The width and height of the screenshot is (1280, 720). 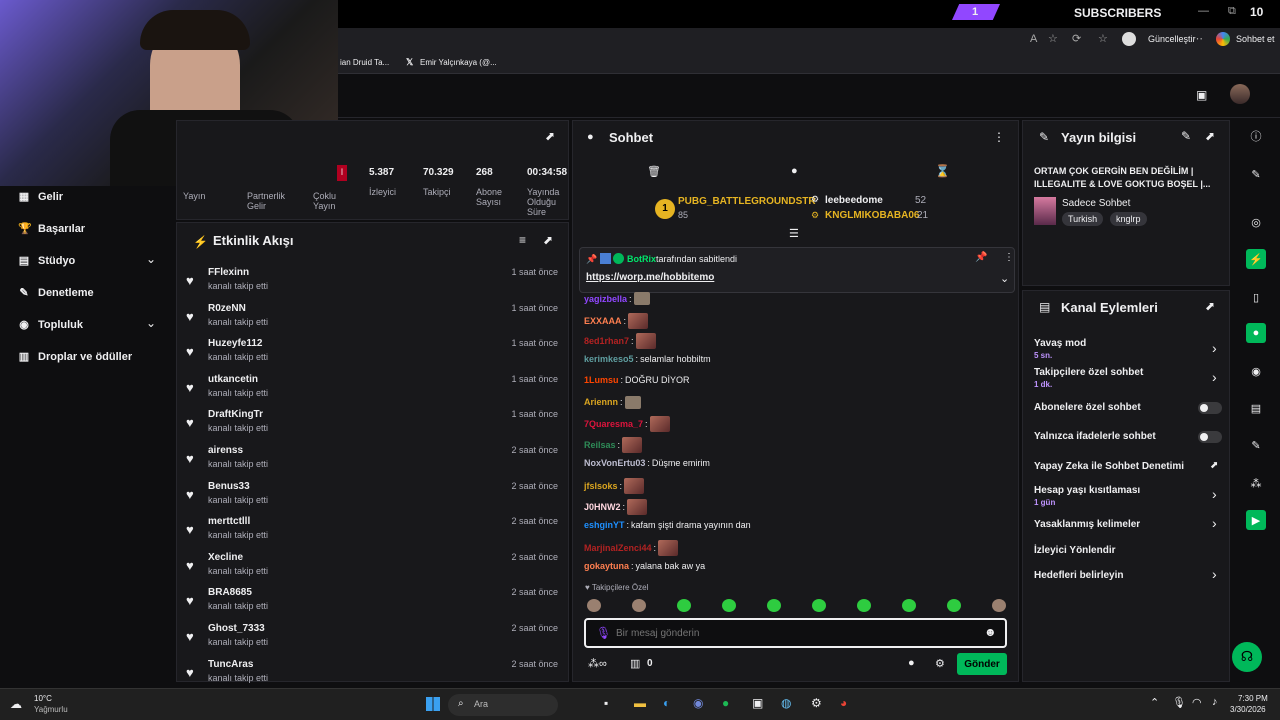 What do you see at coordinates (55, 293) in the screenshot?
I see `sidebar-item-denetleme: ✎ Denetleme` at bounding box center [55, 293].